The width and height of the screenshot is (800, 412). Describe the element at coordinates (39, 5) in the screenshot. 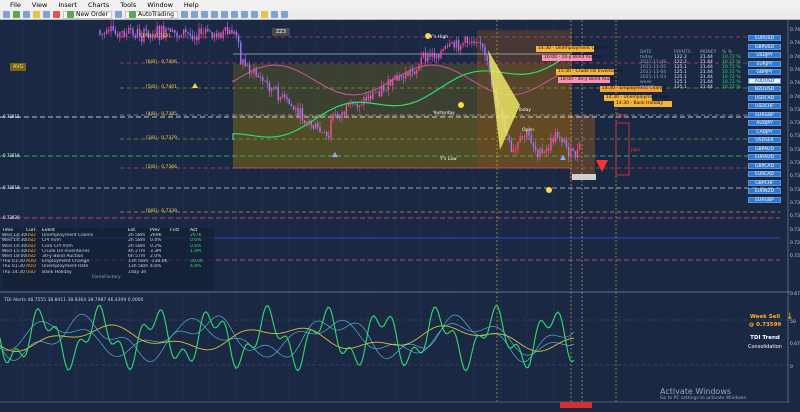

I see `menu-item-view: View` at that location.